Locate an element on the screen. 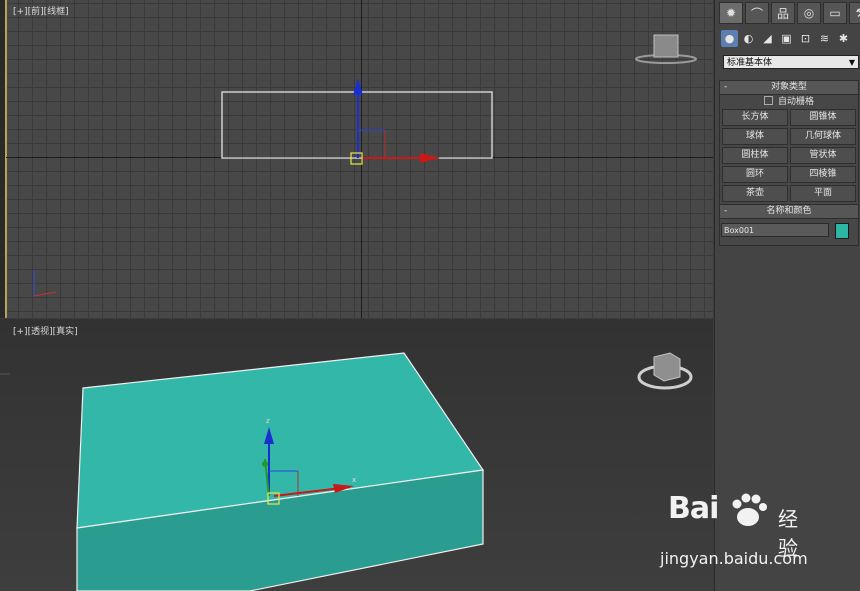 The height and width of the screenshot is (591, 860). shapes-icon: ◐ is located at coordinates (748, 38).